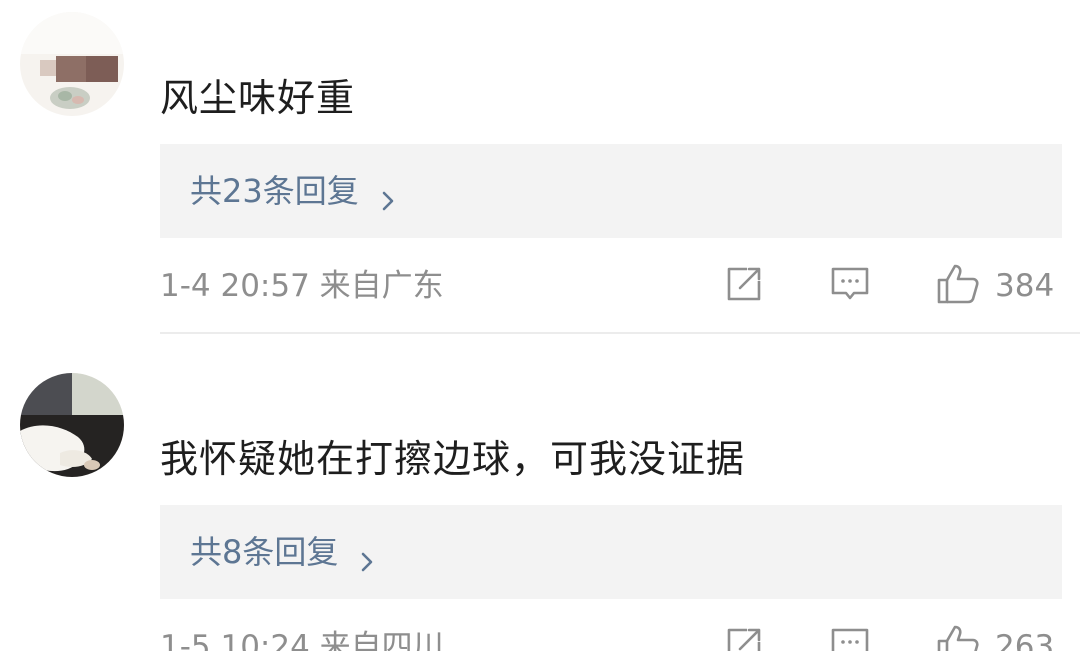  Describe the element at coordinates (611, 191) in the screenshot. I see `reply-summary-box: 共23条回复` at that location.